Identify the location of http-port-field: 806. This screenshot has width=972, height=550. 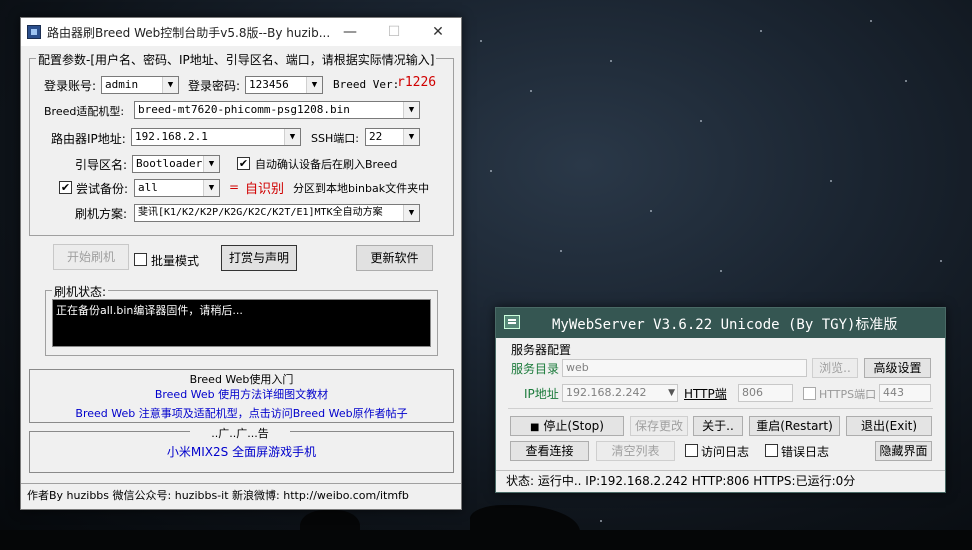
(765, 393).